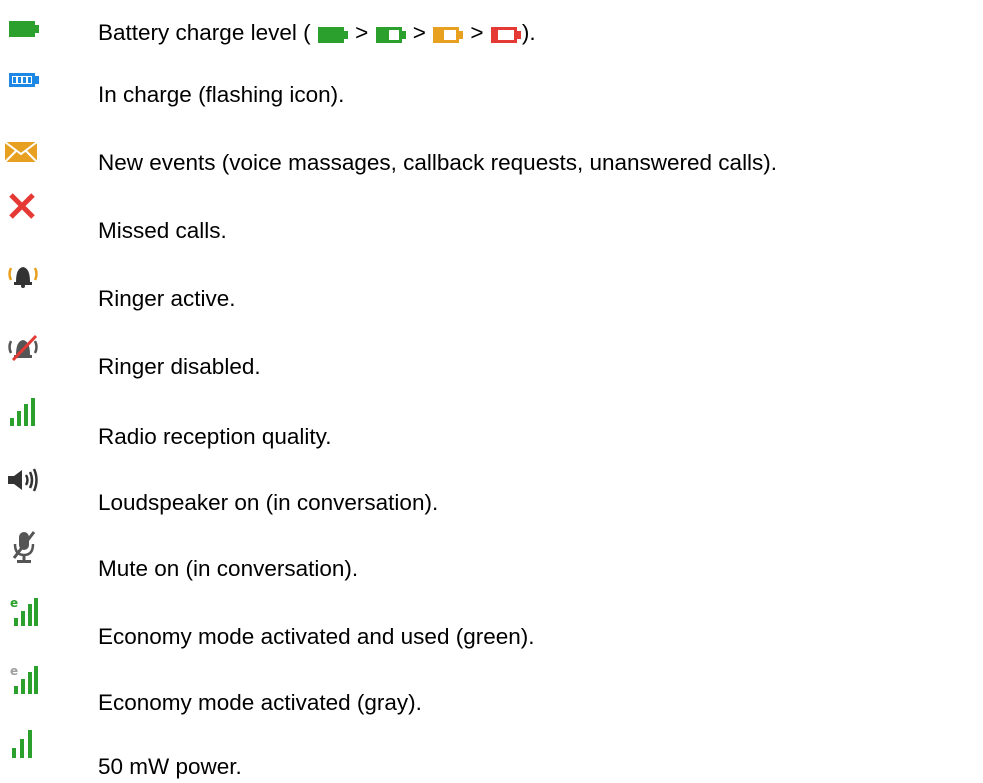 This screenshot has width=983, height=783. I want to click on legend-row-loudspeaker: Loudspeaker on (in conversation)., so click(491, 490).